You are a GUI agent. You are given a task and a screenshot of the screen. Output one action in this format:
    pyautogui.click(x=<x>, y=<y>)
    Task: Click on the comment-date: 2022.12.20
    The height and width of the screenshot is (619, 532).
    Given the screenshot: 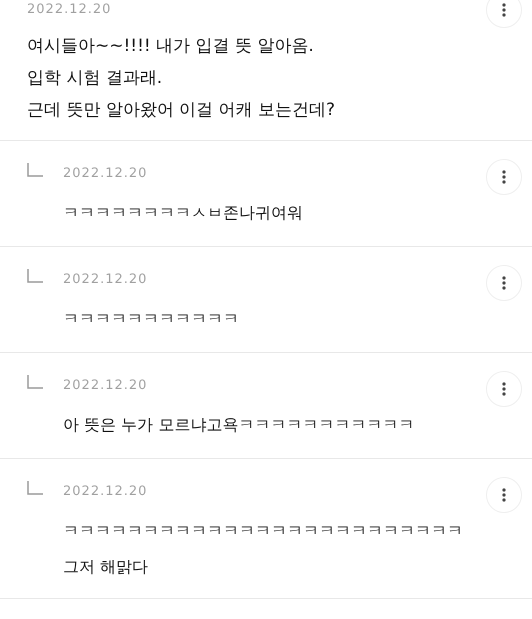 What is the action you would take?
    pyautogui.click(x=69, y=9)
    